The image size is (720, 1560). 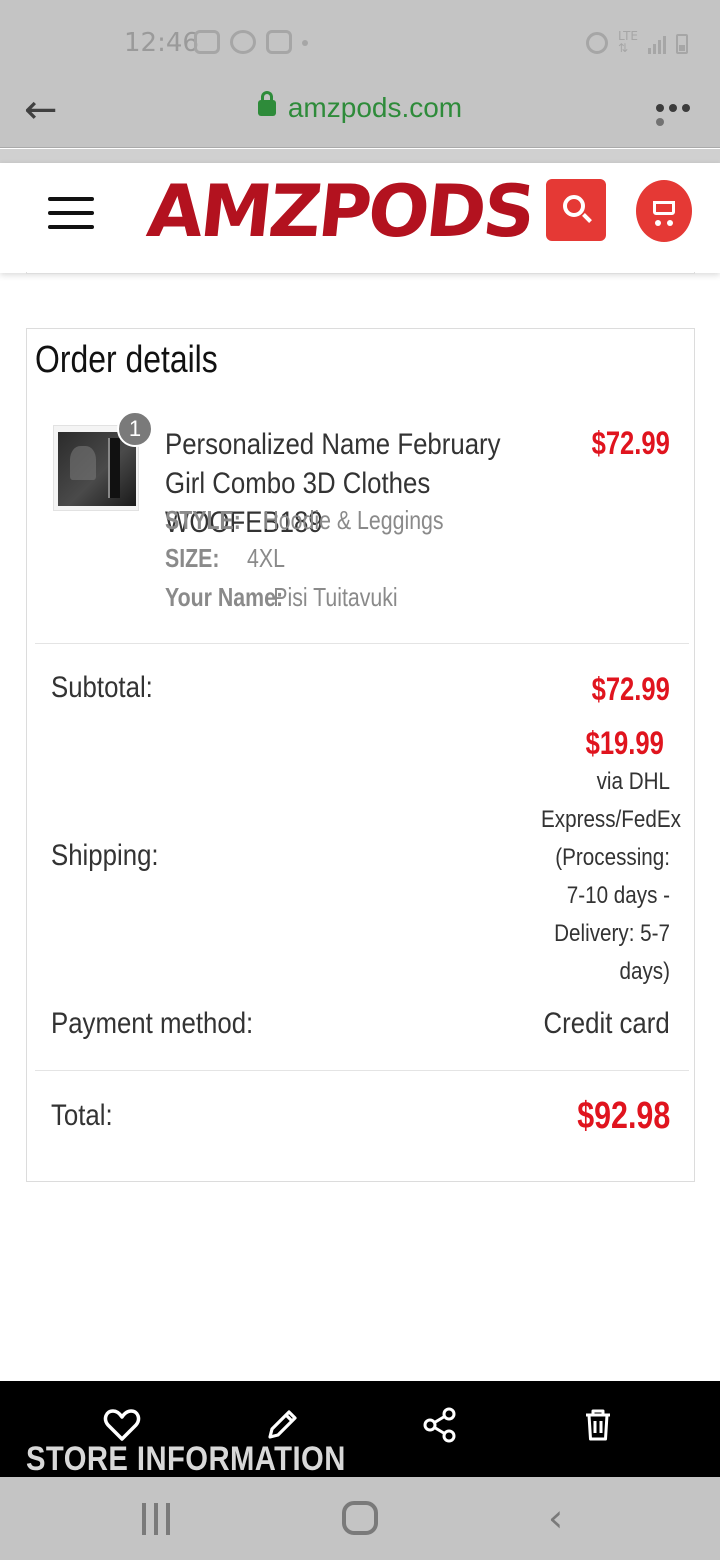 I want to click on signal-icon, so click(x=657, y=45).